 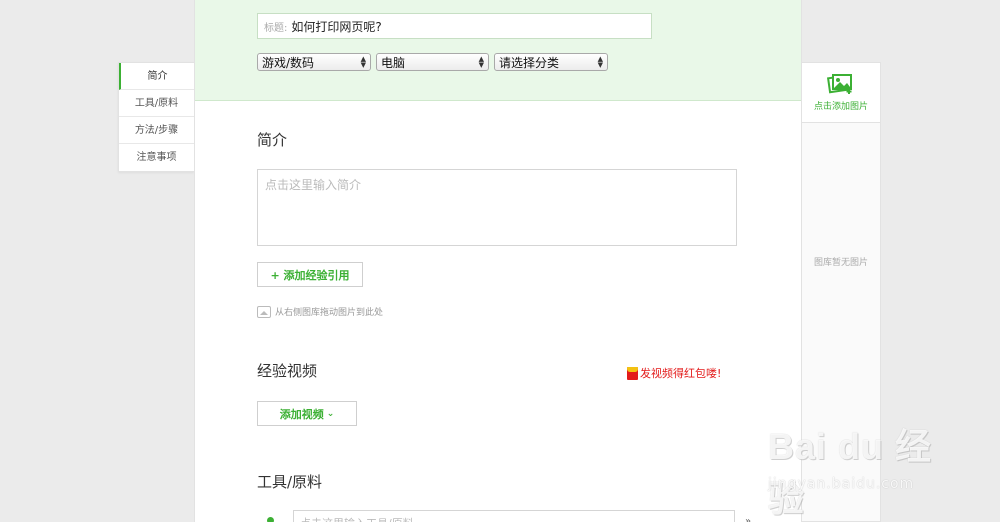 I want to click on video-heading: 经验视频, so click(x=287, y=371).